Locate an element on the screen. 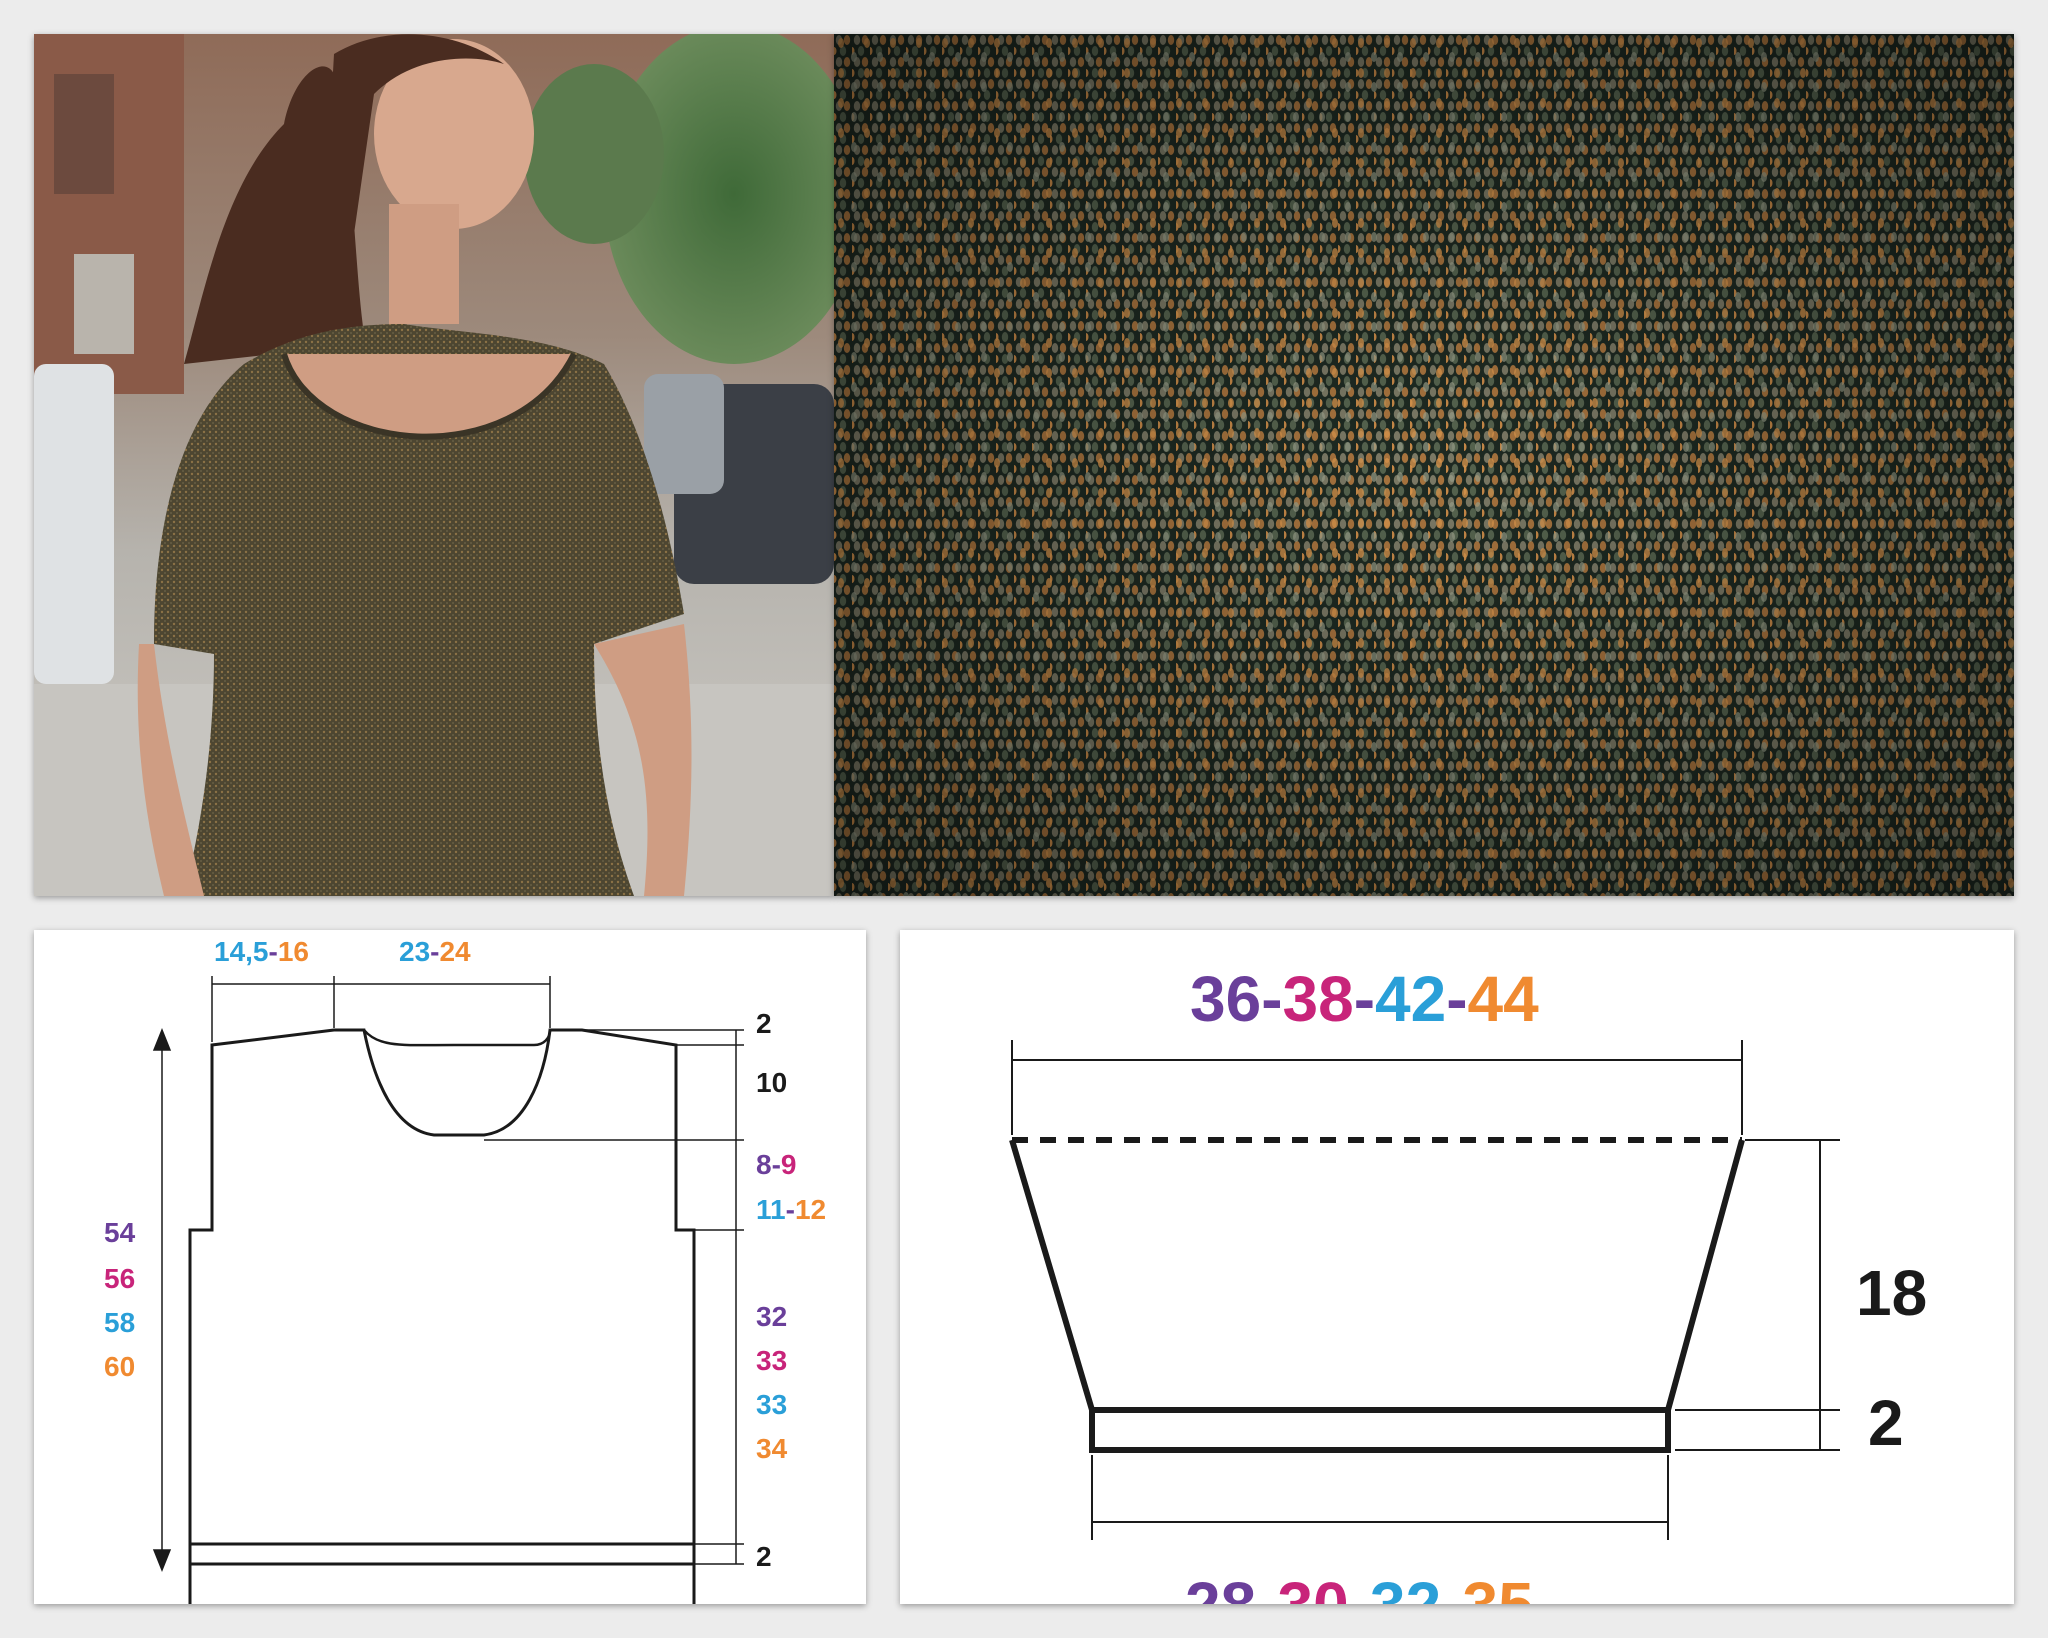  total-length-size4: 60 is located at coordinates (119, 1366).